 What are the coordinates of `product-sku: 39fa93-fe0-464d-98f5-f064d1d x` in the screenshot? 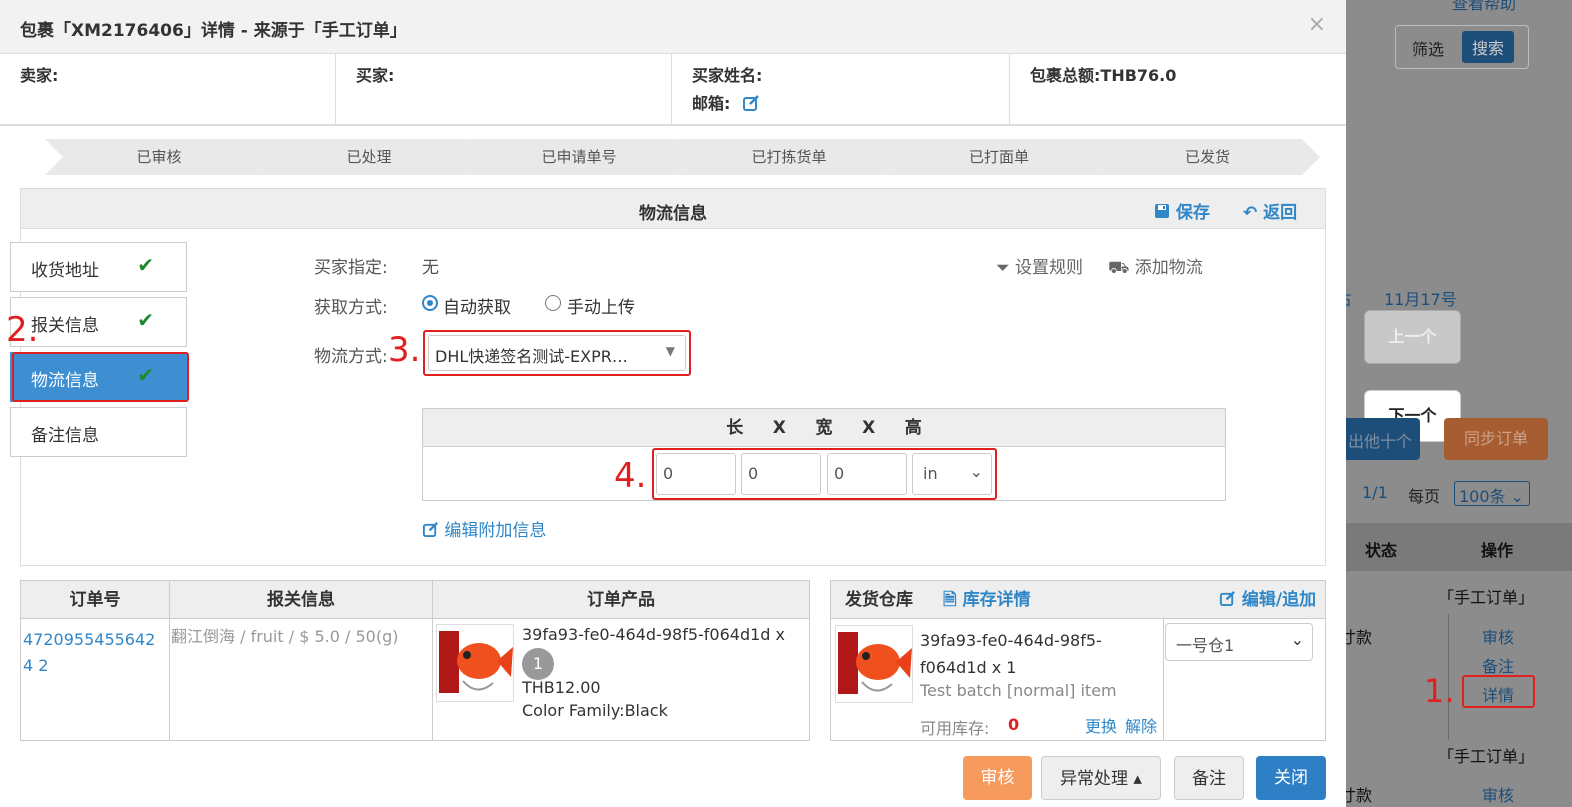 It's located at (653, 634).